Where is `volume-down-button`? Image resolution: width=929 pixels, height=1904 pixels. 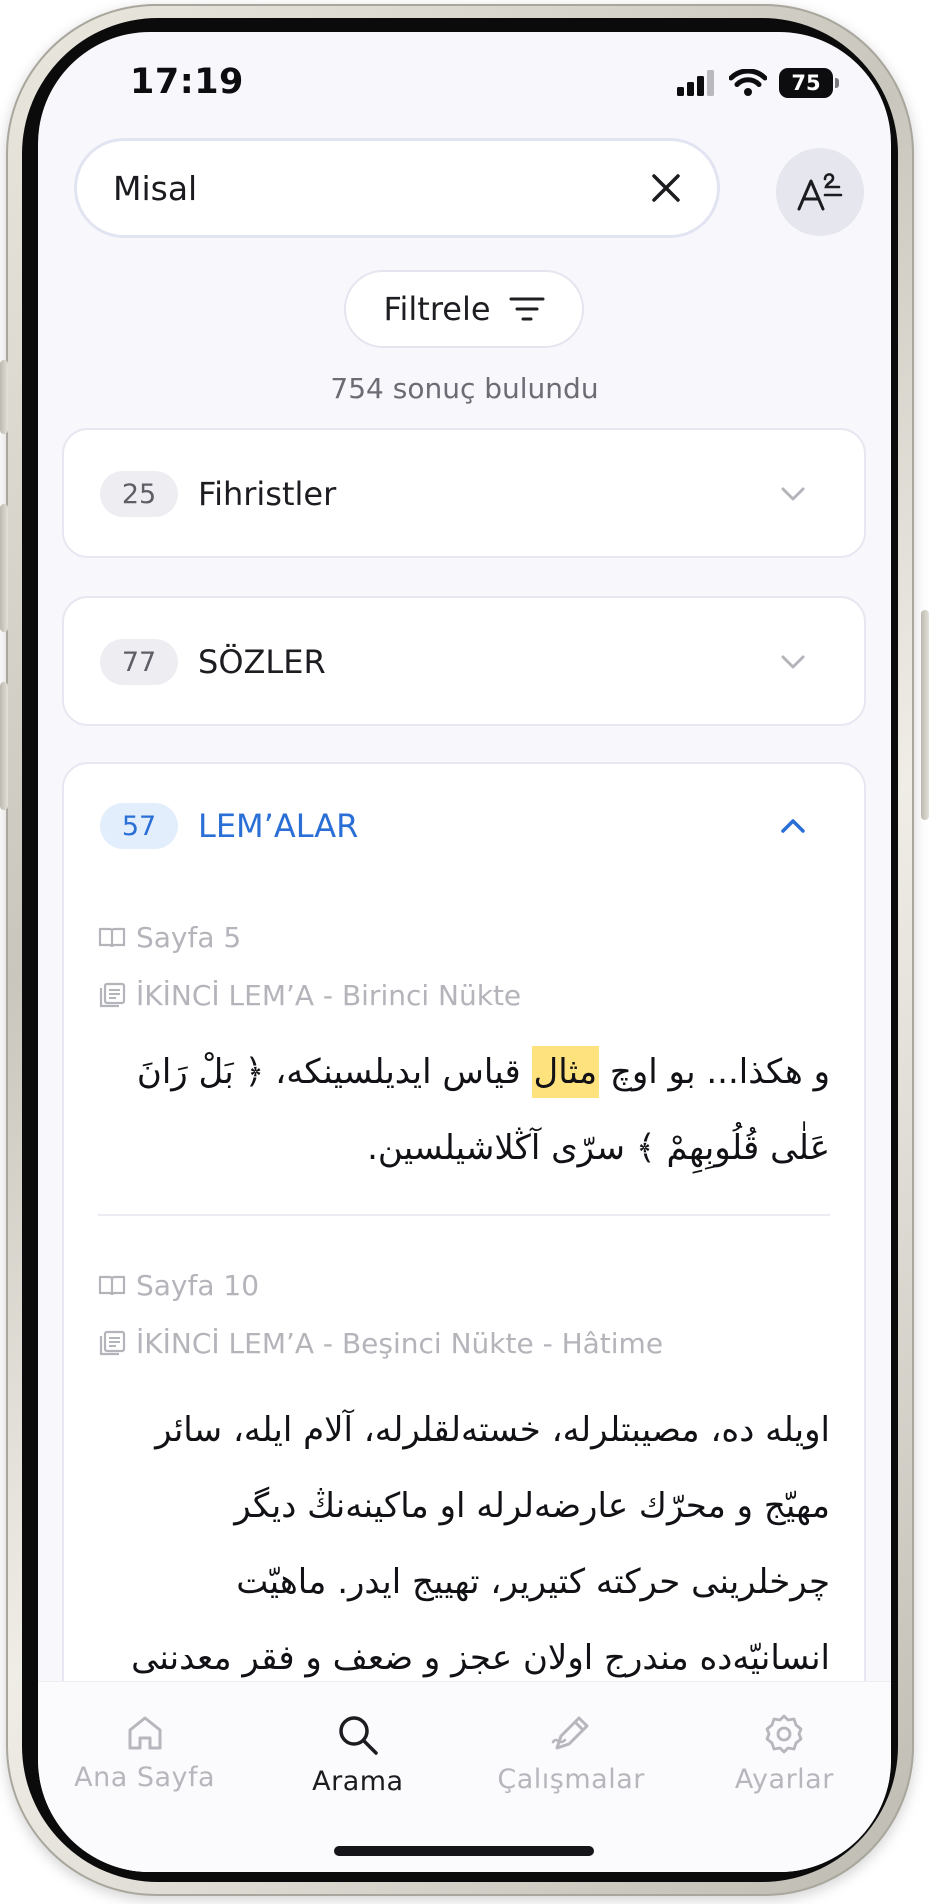 volume-down-button is located at coordinates (4, 746).